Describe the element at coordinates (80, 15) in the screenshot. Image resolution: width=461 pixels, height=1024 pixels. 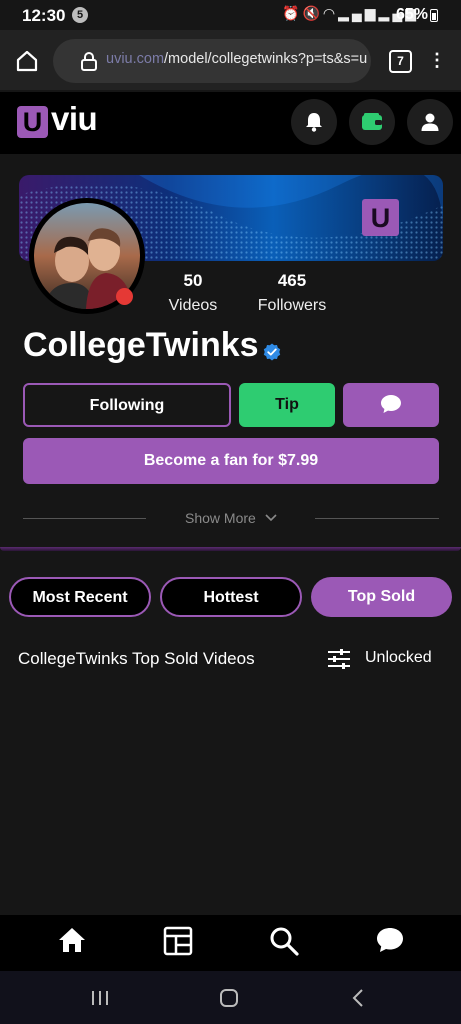
I see `notification-badge: 5` at that location.